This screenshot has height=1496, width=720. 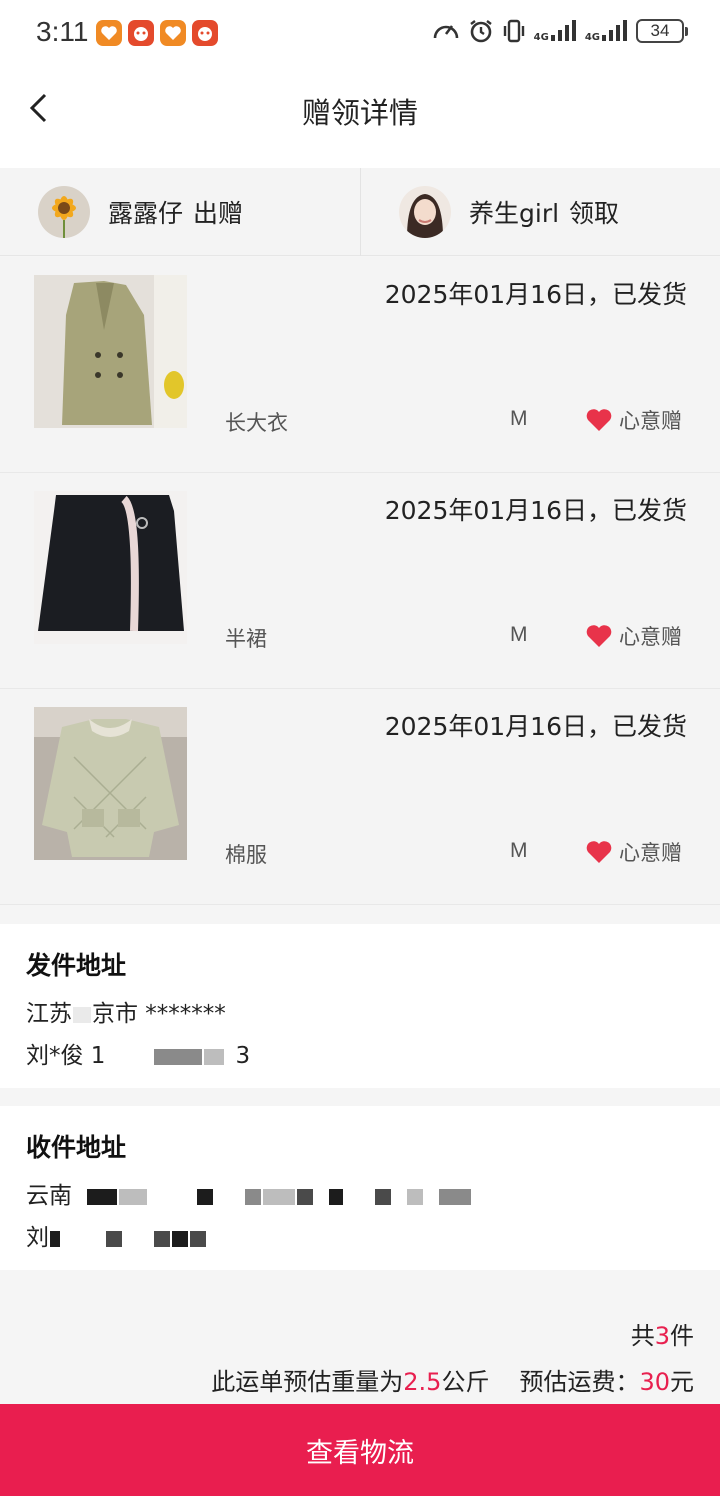 I want to click on receiver-avatar, so click(x=425, y=212).